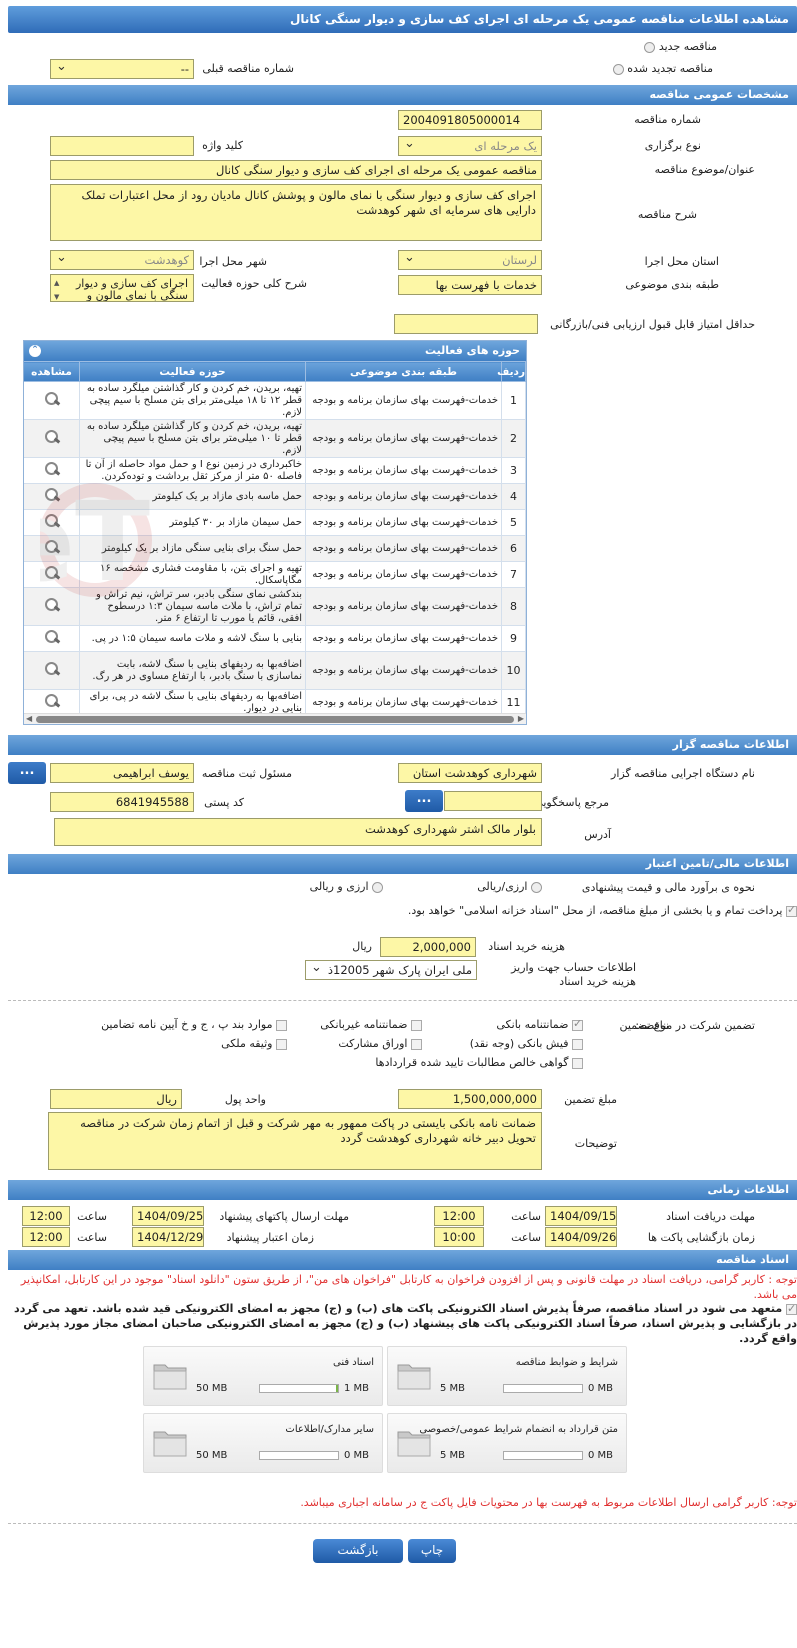 The image size is (797, 1648). I want to click on prev-number-label: شماره مناقصه قبلی, so click(248, 68).